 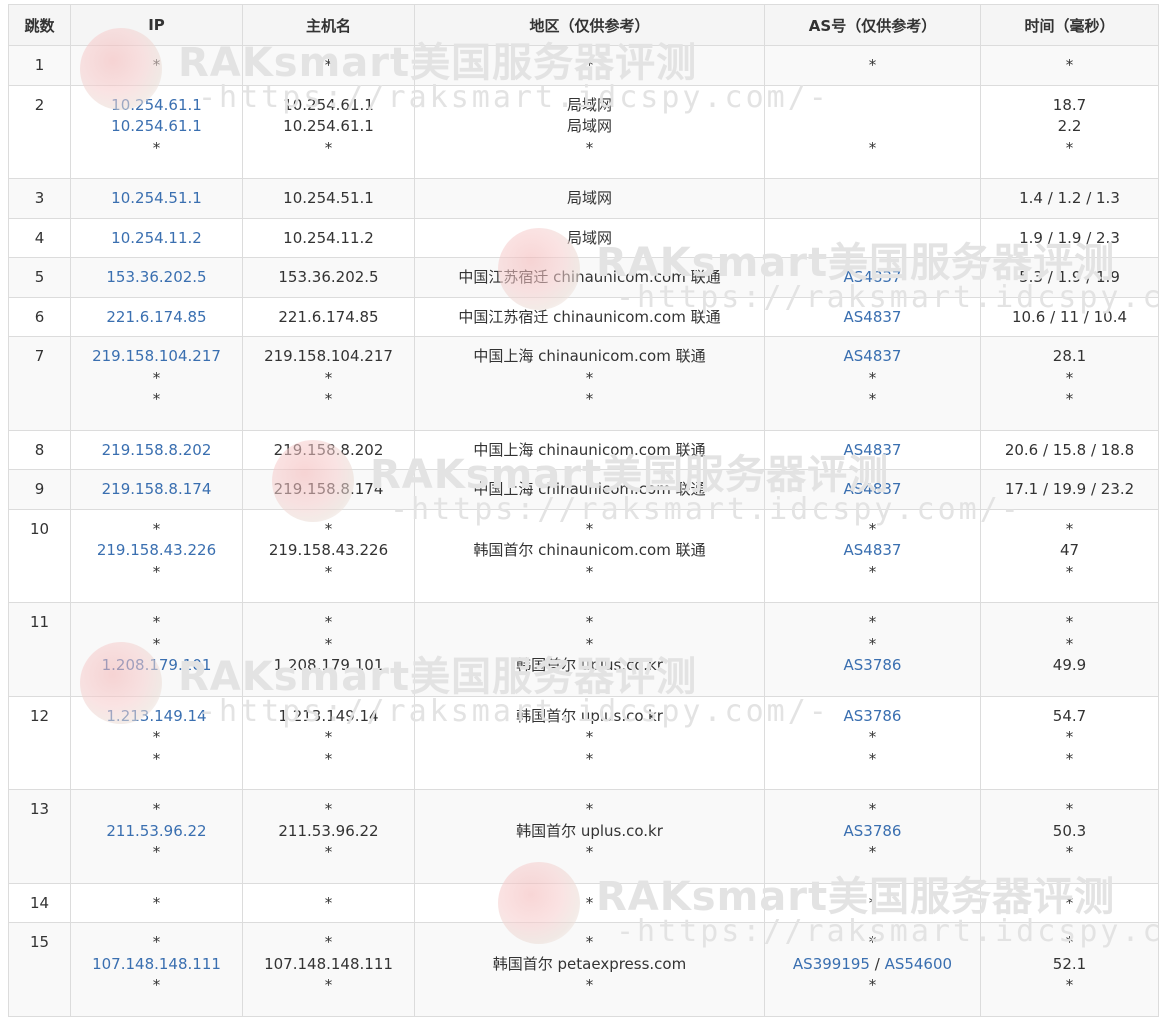 What do you see at coordinates (1069, 963) in the screenshot?
I see `time-value: 52.1` at bounding box center [1069, 963].